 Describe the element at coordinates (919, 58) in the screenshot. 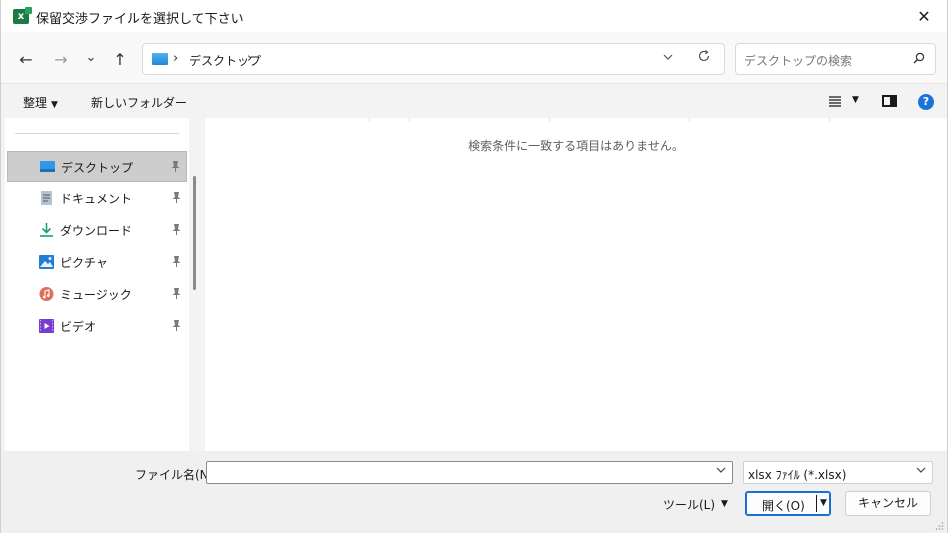

I see `search-icon` at that location.